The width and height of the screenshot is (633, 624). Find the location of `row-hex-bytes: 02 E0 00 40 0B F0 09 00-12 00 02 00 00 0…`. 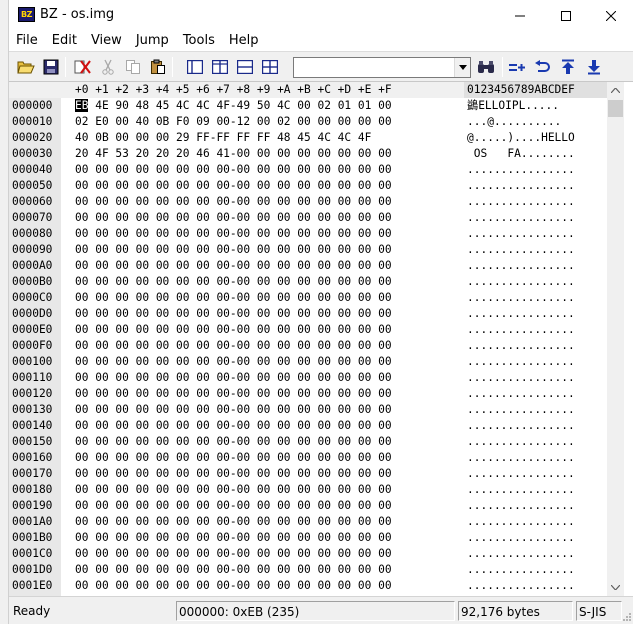

row-hex-bytes: 02 E0 00 40 0B F0 09 00-12 00 02 00 00 0… is located at coordinates (233, 122).